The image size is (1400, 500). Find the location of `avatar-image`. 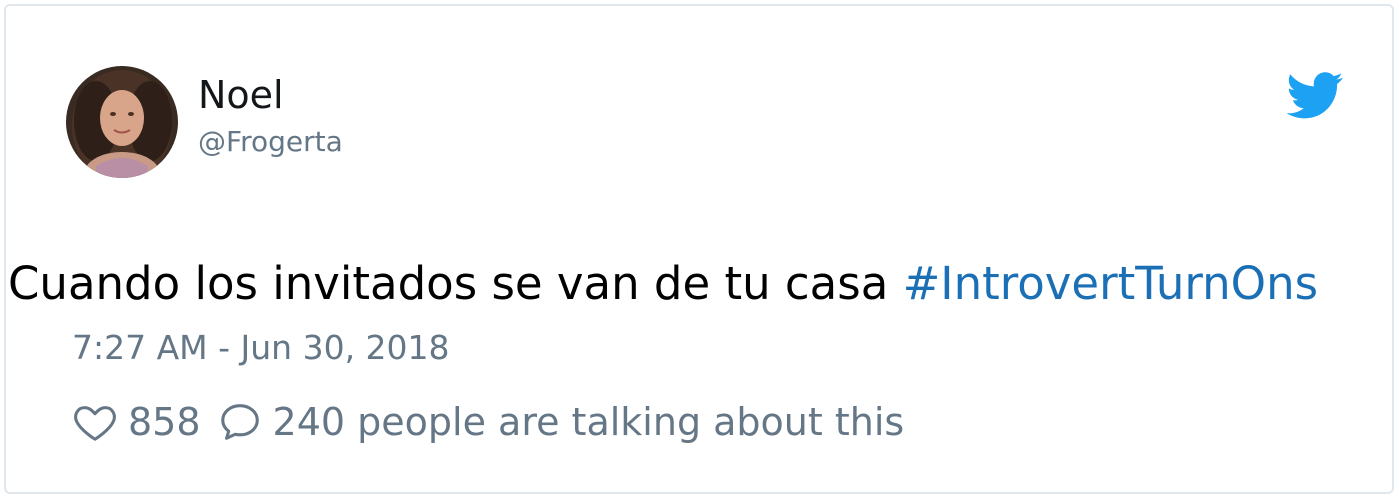

avatar-image is located at coordinates (122, 122).